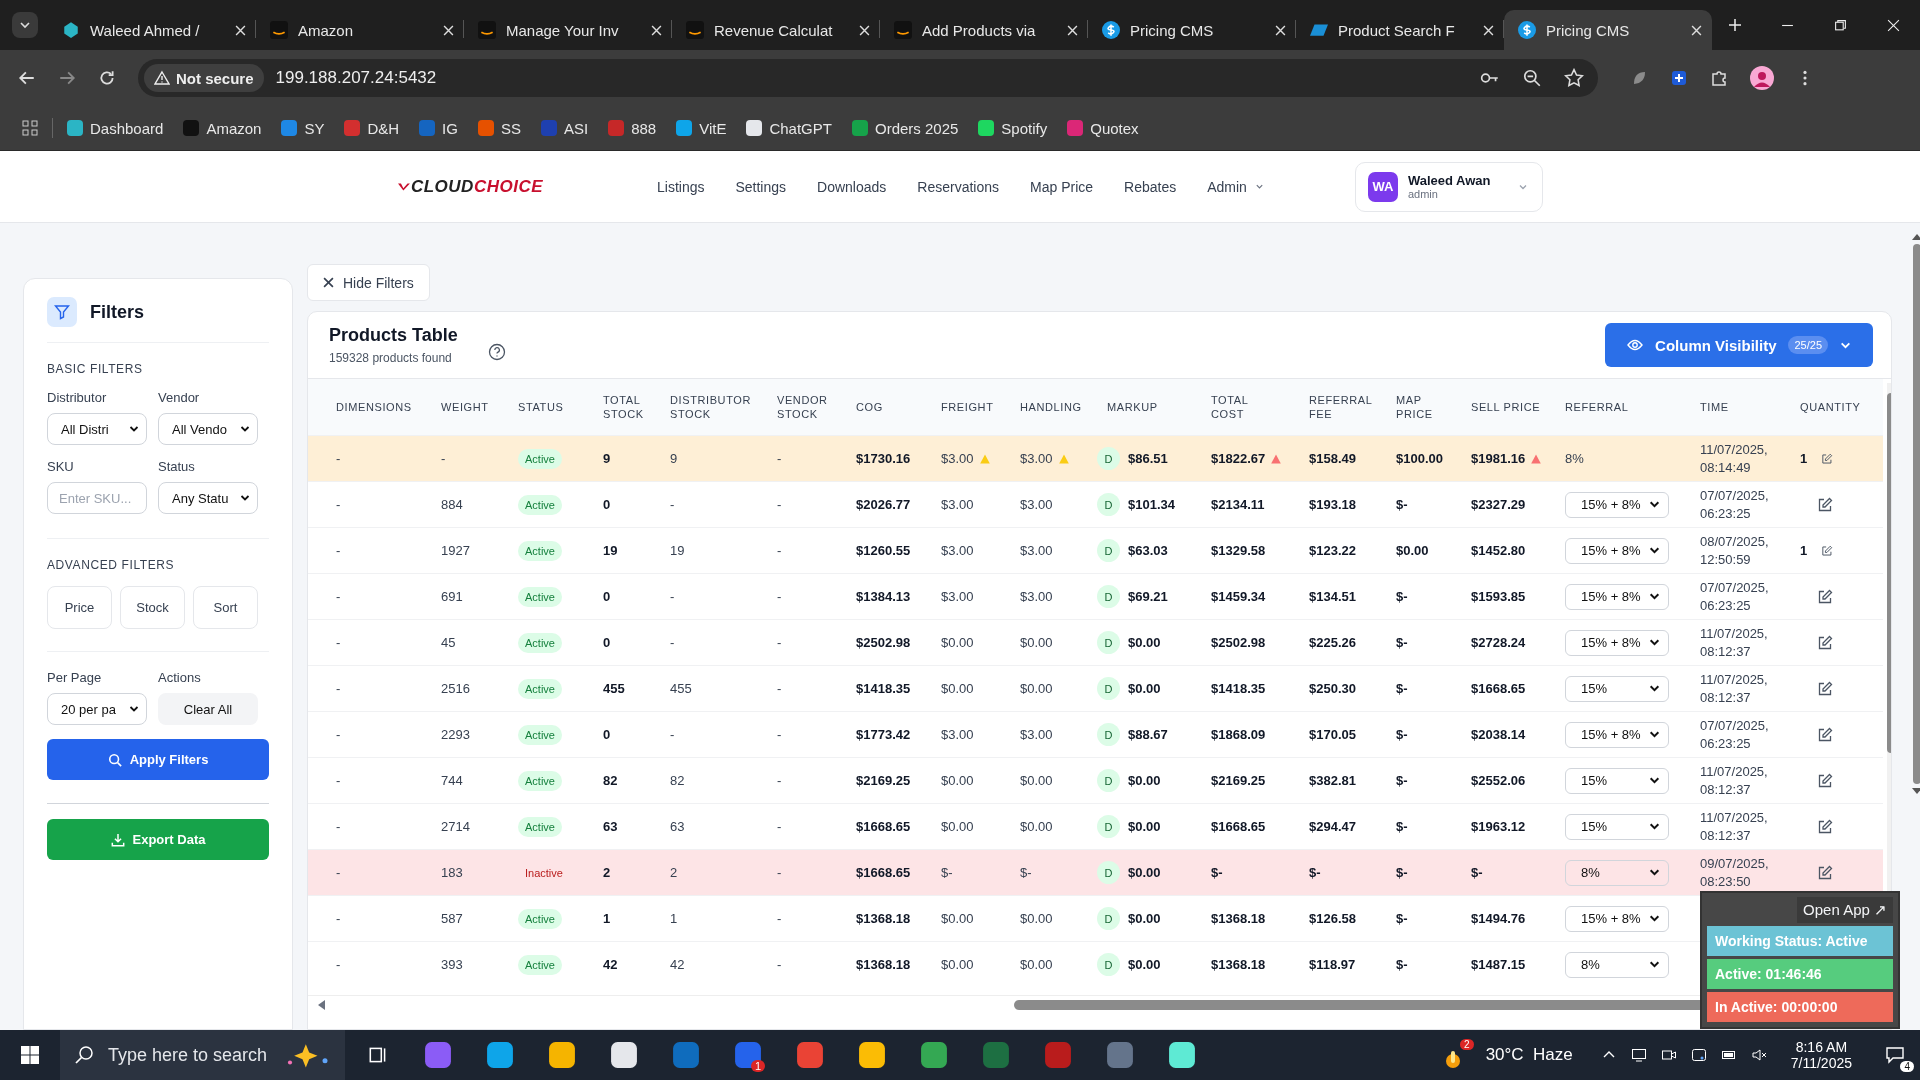  Describe the element at coordinates (1148, 596) in the screenshot. I see `table-cell: $69.21` at that location.